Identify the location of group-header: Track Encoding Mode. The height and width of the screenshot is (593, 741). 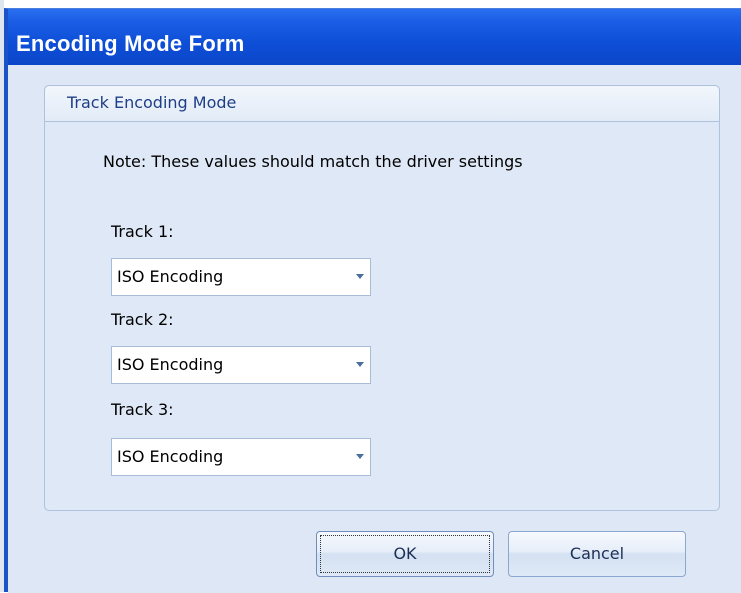
(382, 104).